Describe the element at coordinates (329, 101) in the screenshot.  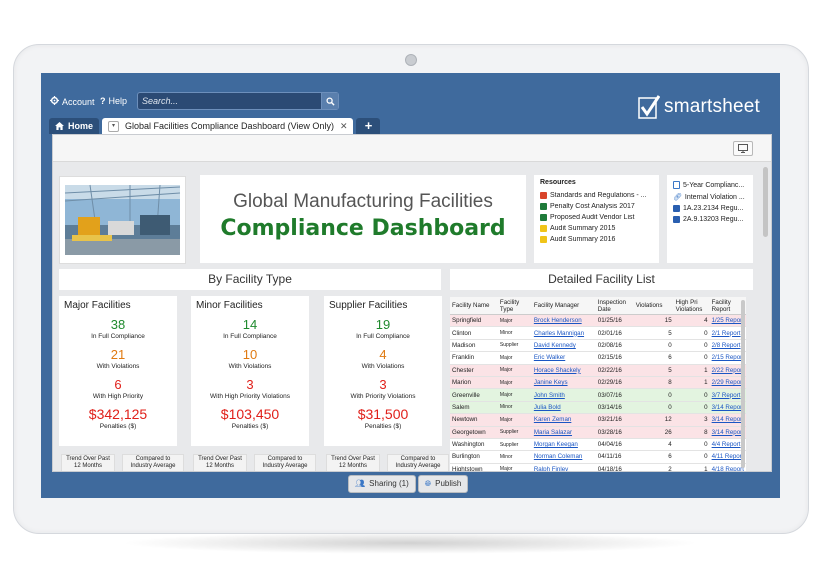
I see `search-button` at that location.